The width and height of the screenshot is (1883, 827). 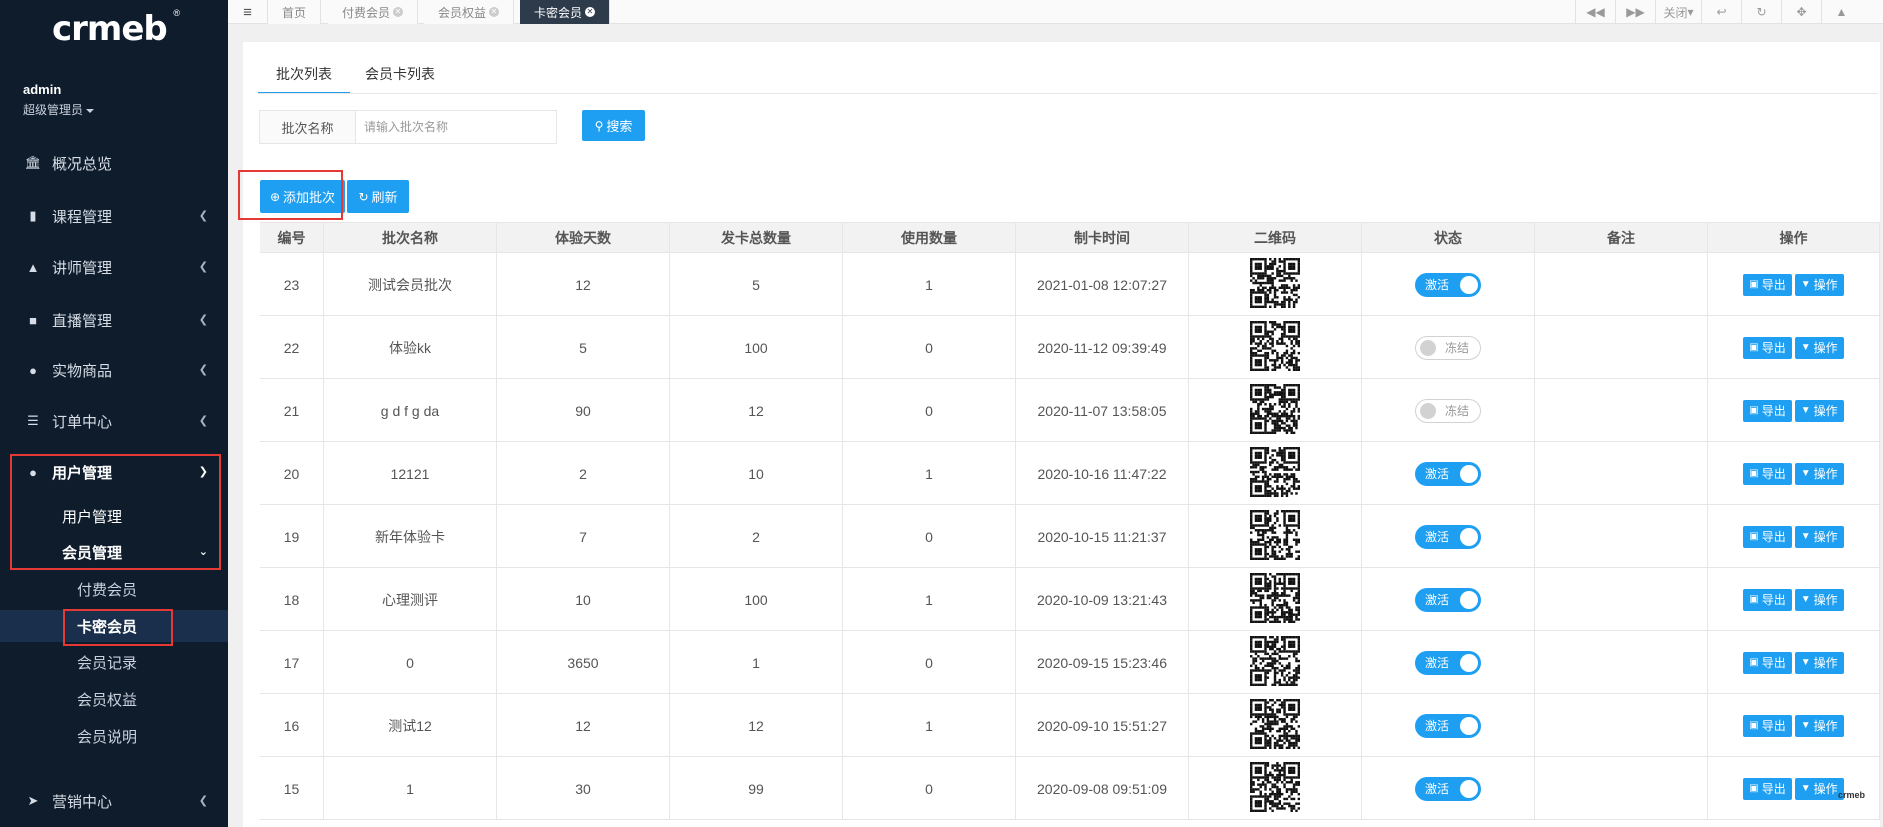 What do you see at coordinates (33, 320) in the screenshot?
I see `video-camera-icon: ■` at bounding box center [33, 320].